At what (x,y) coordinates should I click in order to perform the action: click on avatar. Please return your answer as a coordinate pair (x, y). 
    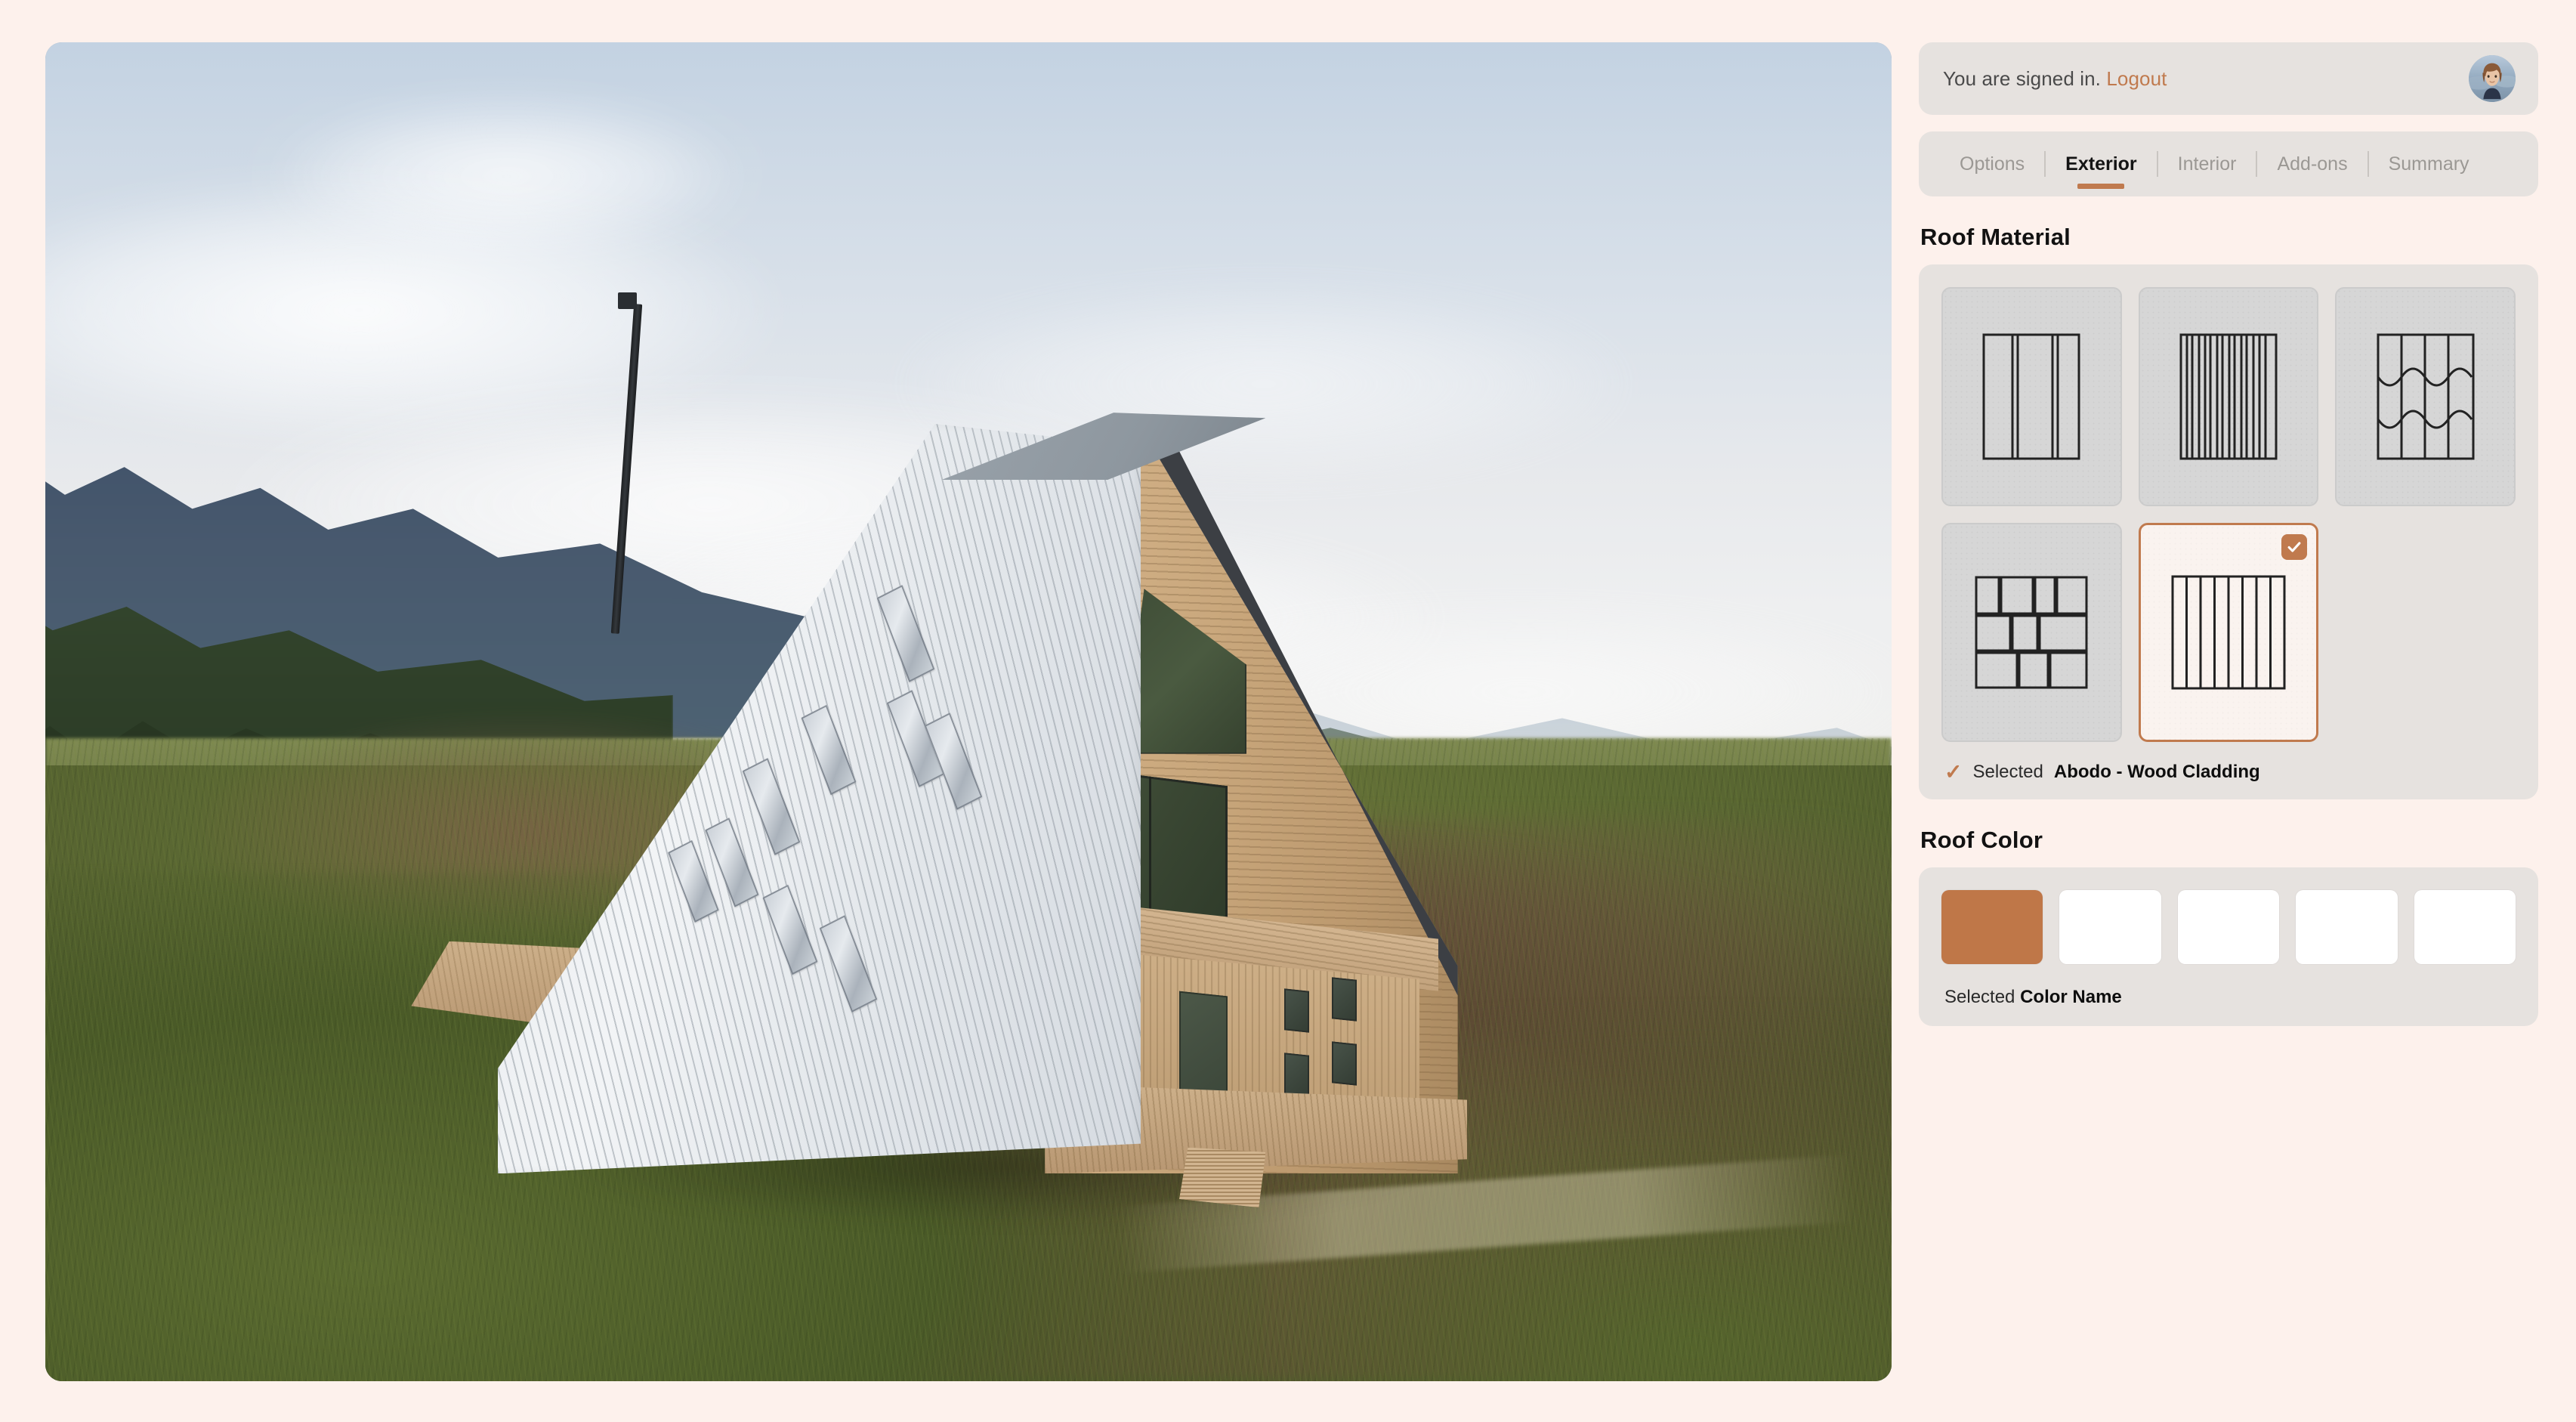
    Looking at the image, I should click on (2492, 78).